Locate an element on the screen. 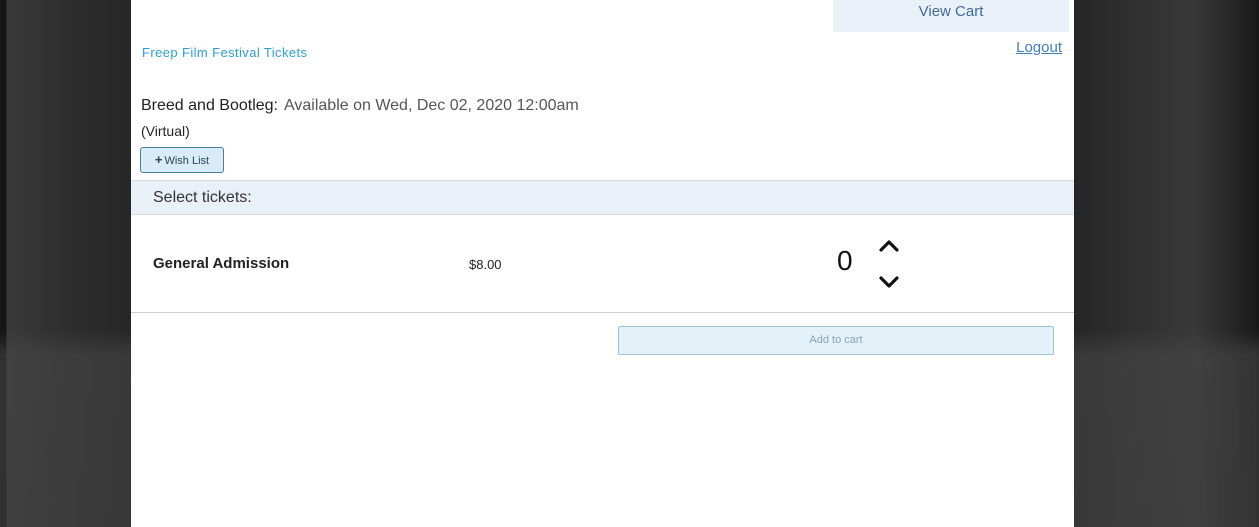  wish-list-label: Wish List is located at coordinates (187, 161).